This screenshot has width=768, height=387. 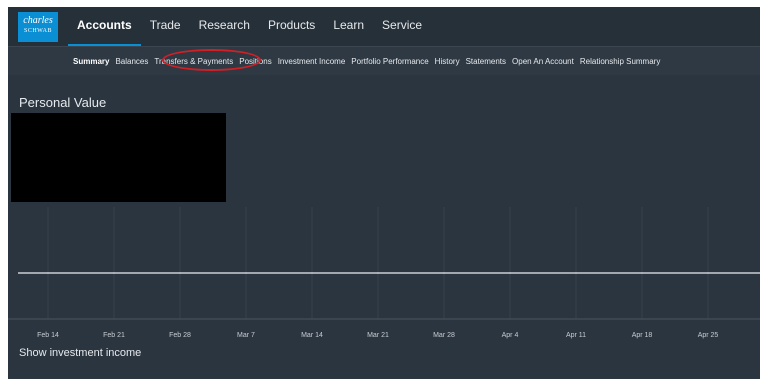 I want to click on subnav-item-history: History, so click(x=447, y=61).